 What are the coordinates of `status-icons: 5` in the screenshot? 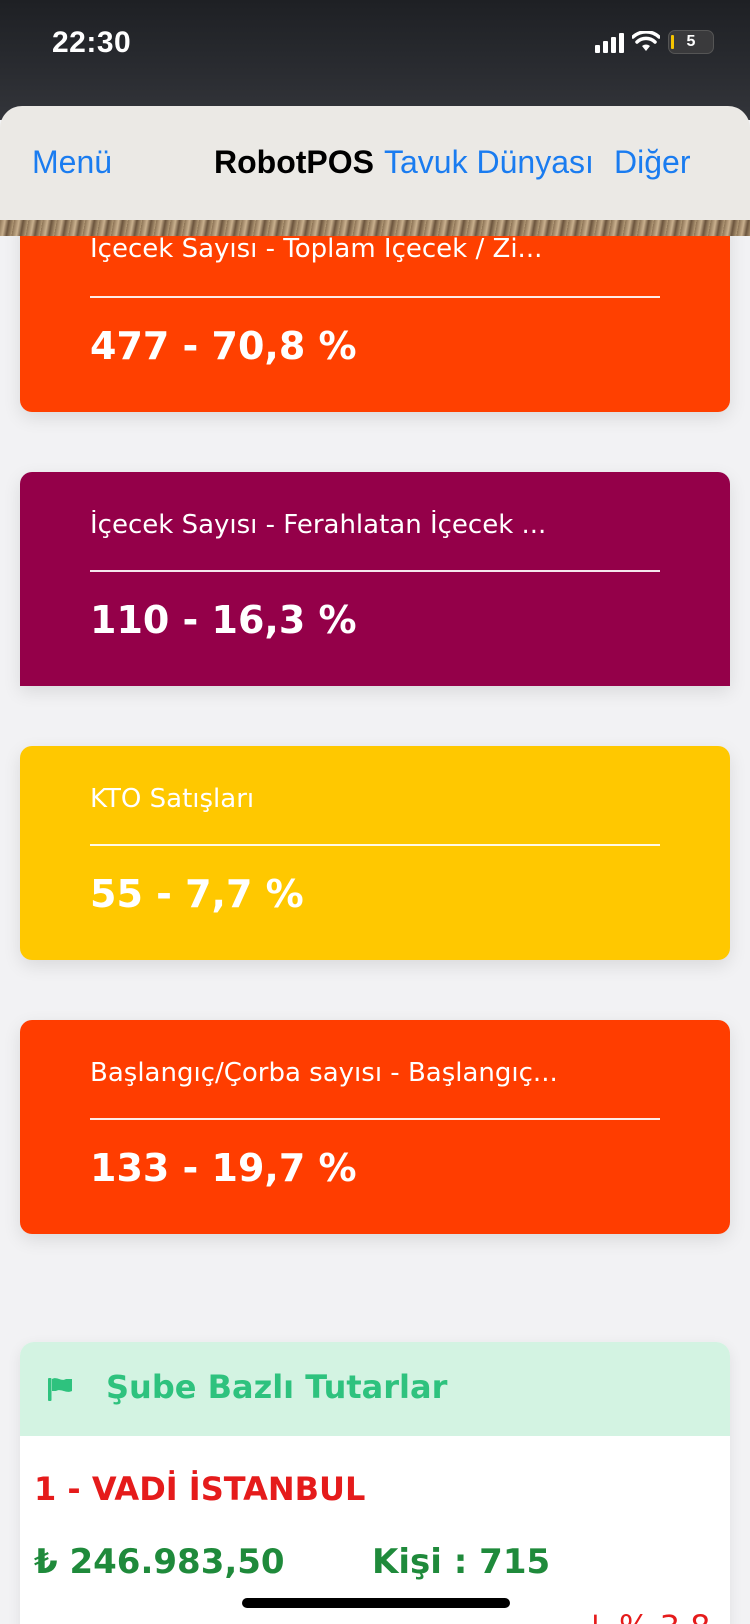 It's located at (654, 42).